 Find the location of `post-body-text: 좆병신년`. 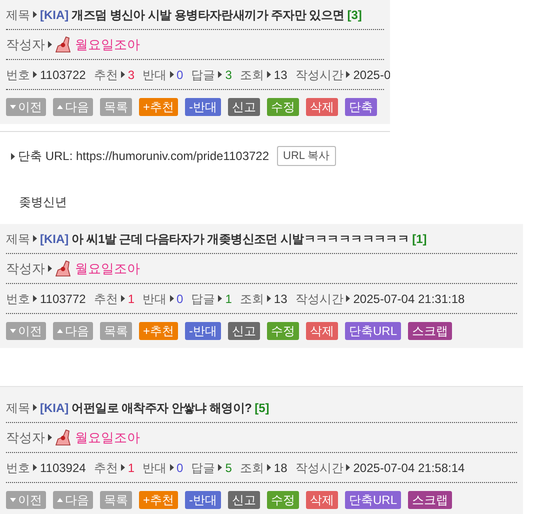

post-body-text: 좆병신년 is located at coordinates (43, 202).